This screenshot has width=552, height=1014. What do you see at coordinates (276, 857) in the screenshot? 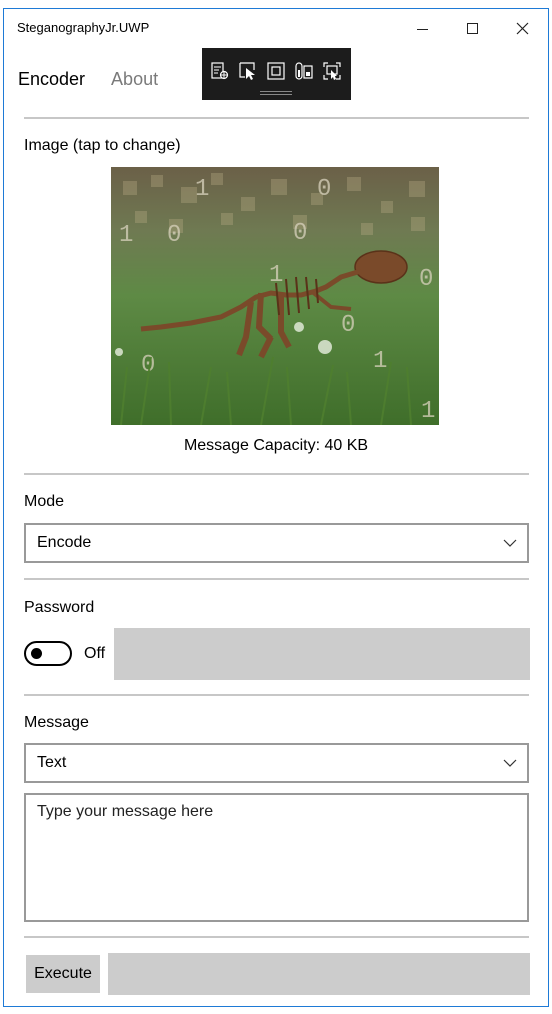
I see `message-textarea: Type your message here` at bounding box center [276, 857].